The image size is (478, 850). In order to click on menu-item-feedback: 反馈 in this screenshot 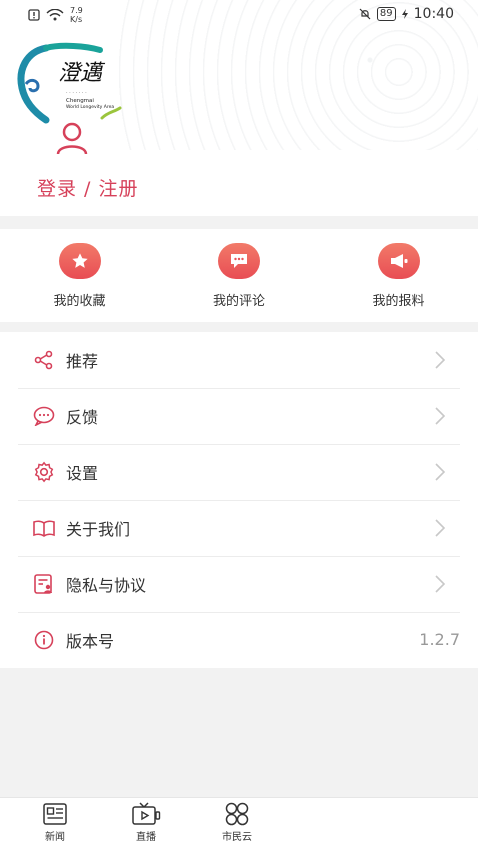, I will do `click(239, 416)`.